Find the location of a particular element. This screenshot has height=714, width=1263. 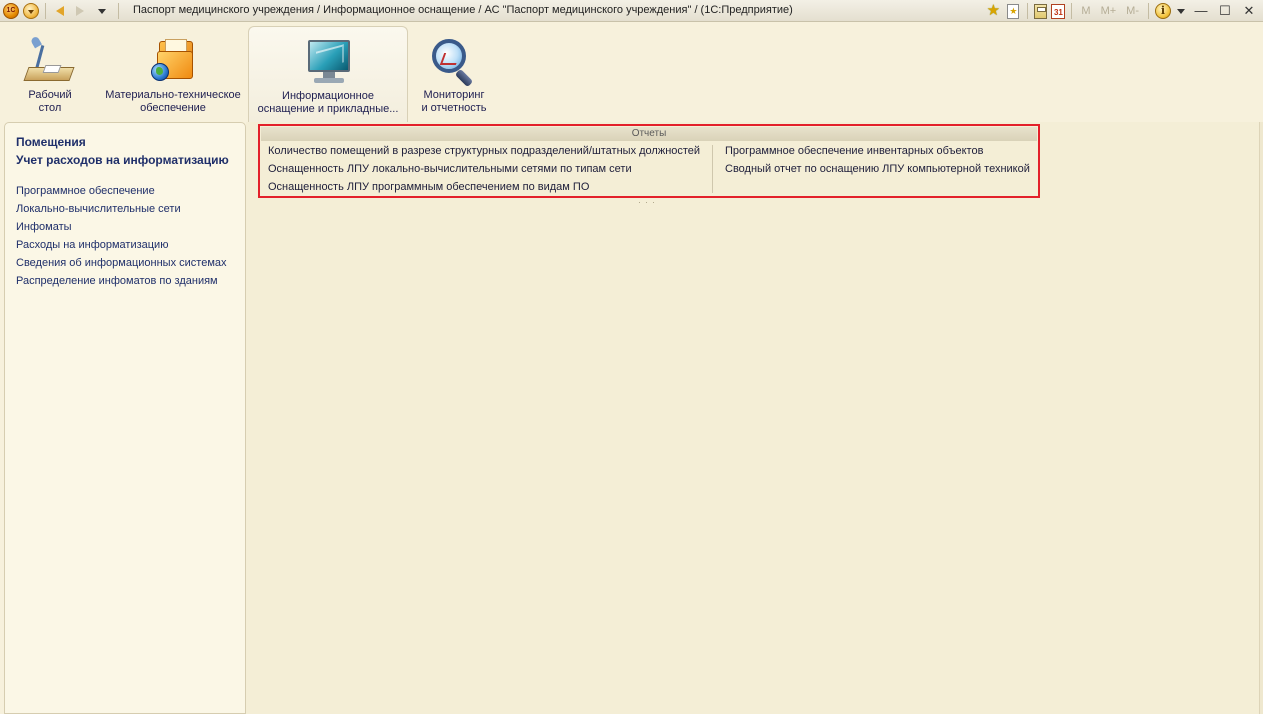

back-arrow-icon is located at coordinates (60, 11).